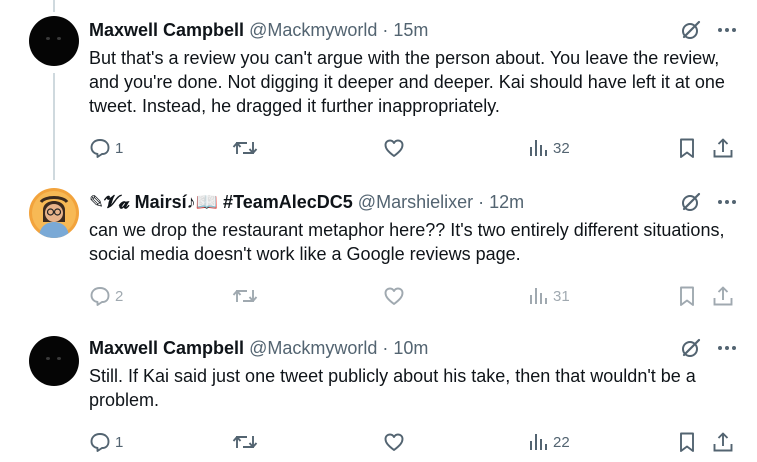  What do you see at coordinates (561, 296) in the screenshot?
I see `view-count: 31` at bounding box center [561, 296].